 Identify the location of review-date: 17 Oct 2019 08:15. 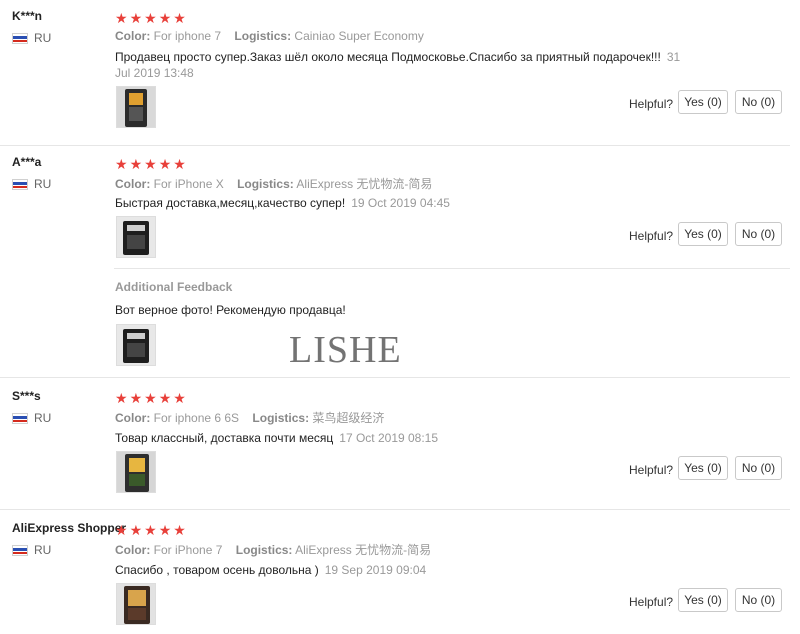
(389, 438).